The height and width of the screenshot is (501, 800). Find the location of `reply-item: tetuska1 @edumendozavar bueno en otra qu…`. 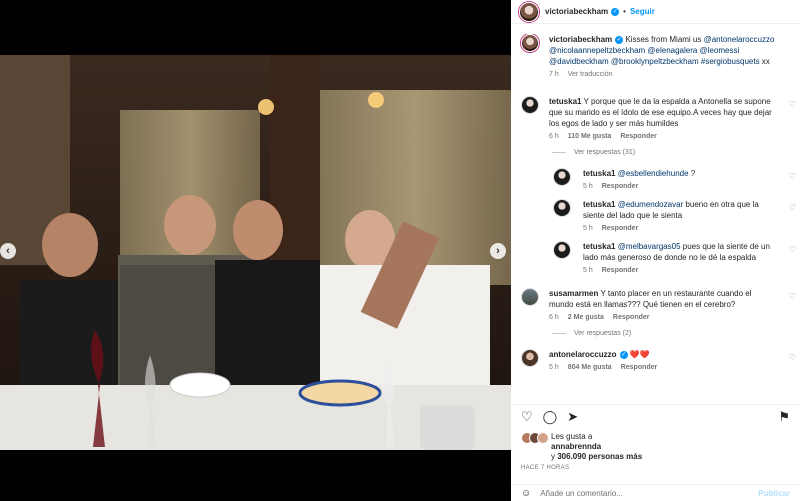

reply-item: tetuska1 @edumendozavar bueno en otra qu… is located at coordinates (655, 215).